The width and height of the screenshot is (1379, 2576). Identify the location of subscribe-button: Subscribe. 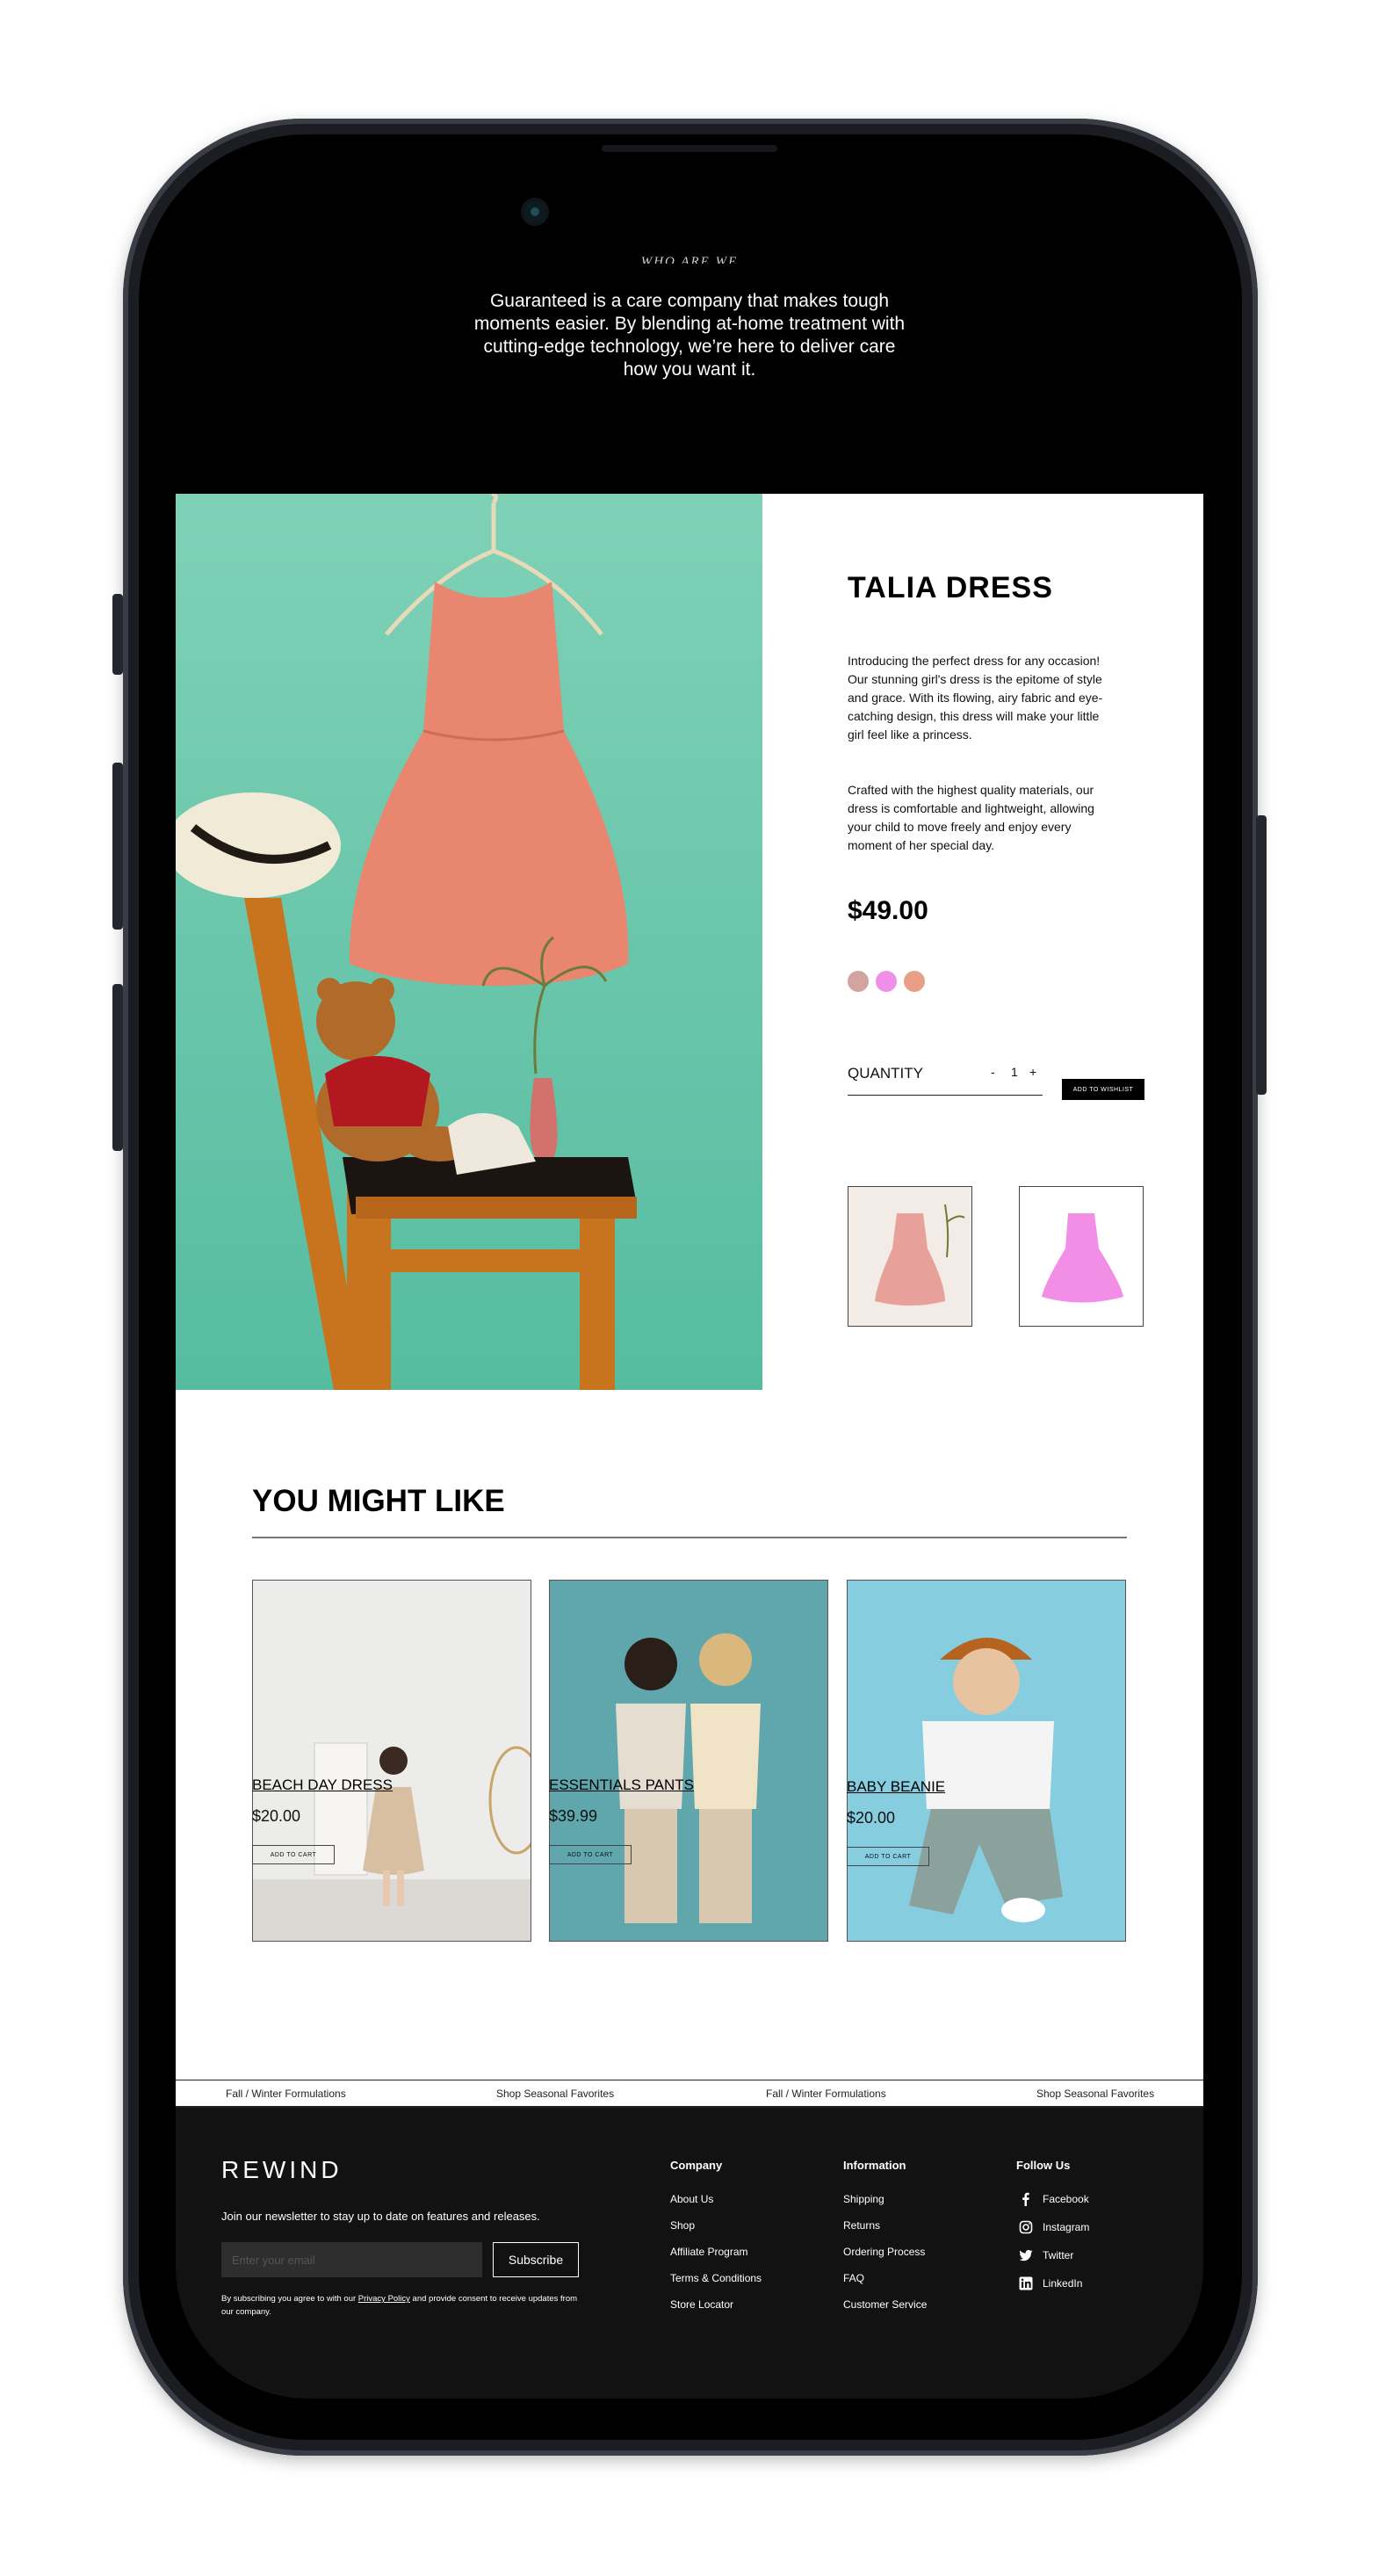
(536, 2259).